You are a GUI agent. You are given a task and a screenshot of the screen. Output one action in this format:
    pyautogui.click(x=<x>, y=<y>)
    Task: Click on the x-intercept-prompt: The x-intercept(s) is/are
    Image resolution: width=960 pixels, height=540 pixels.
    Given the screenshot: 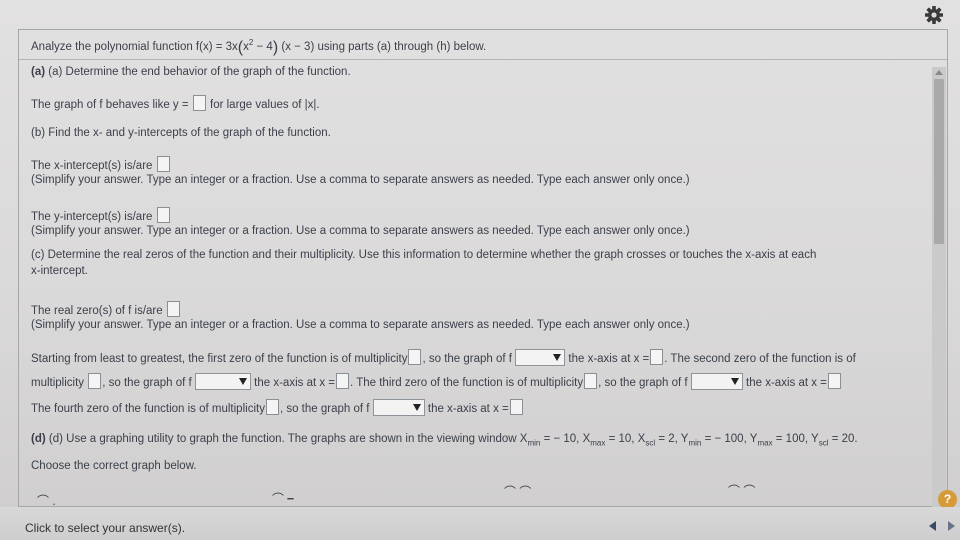 What is the action you would take?
    pyautogui.click(x=101, y=164)
    